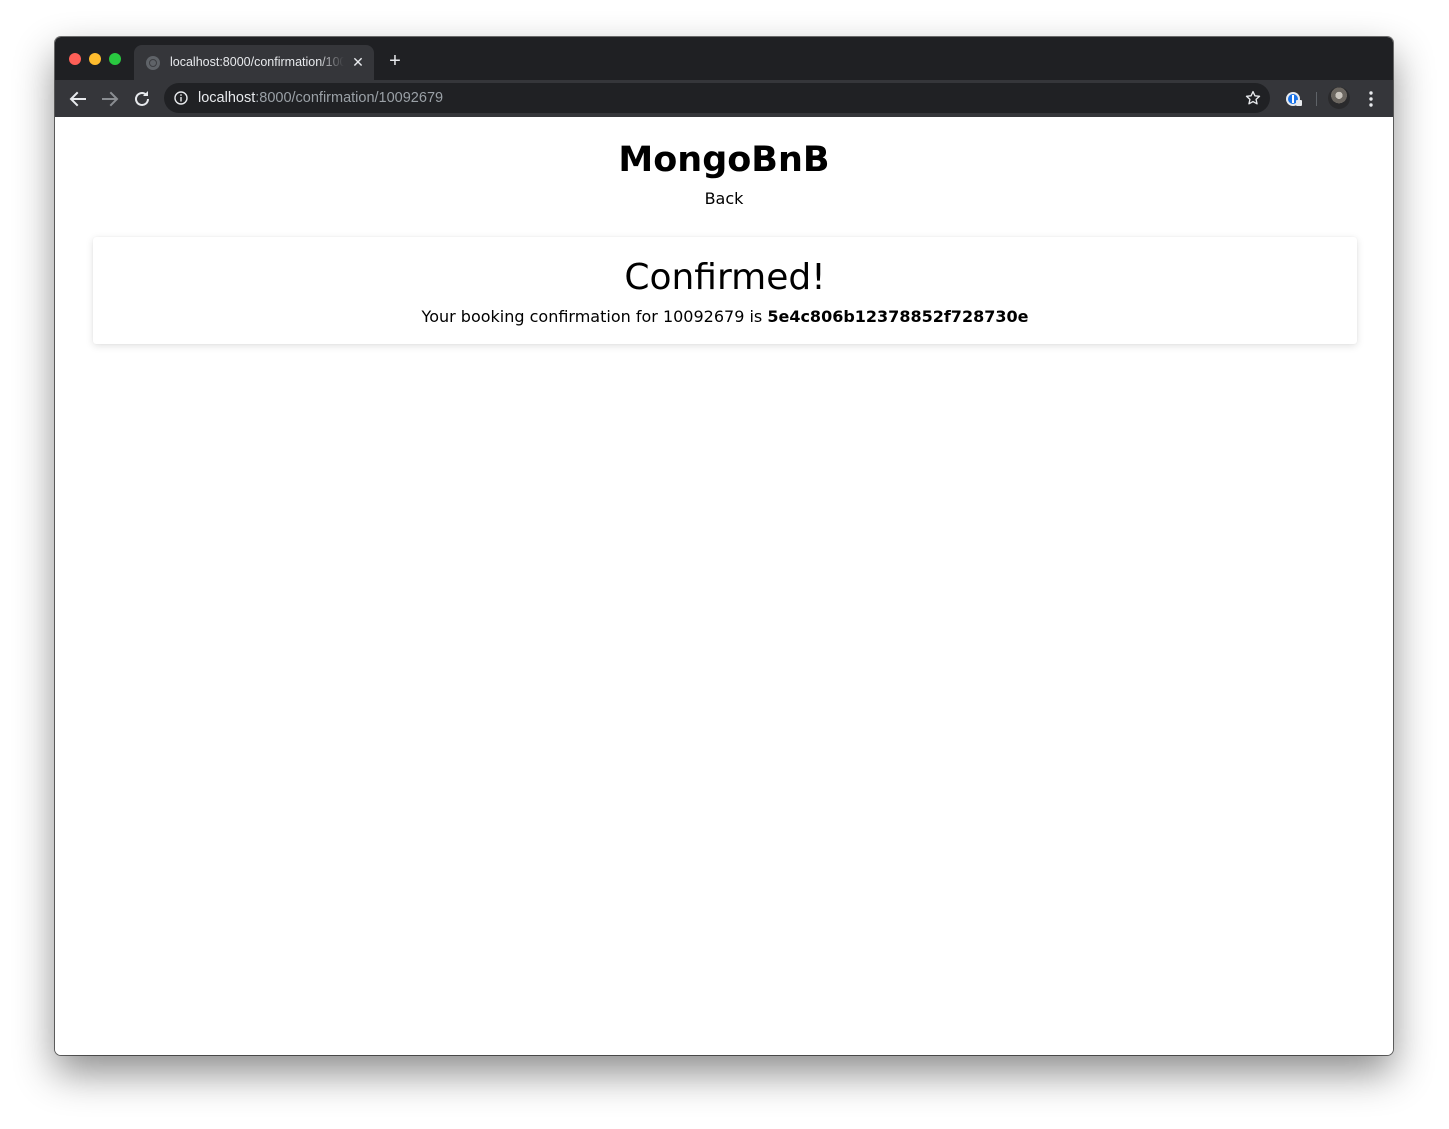 This screenshot has height=1129, width=1449. I want to click on tab-strip: localhost:8000/confirmation/10092679 ✕ +, so click(724, 58).